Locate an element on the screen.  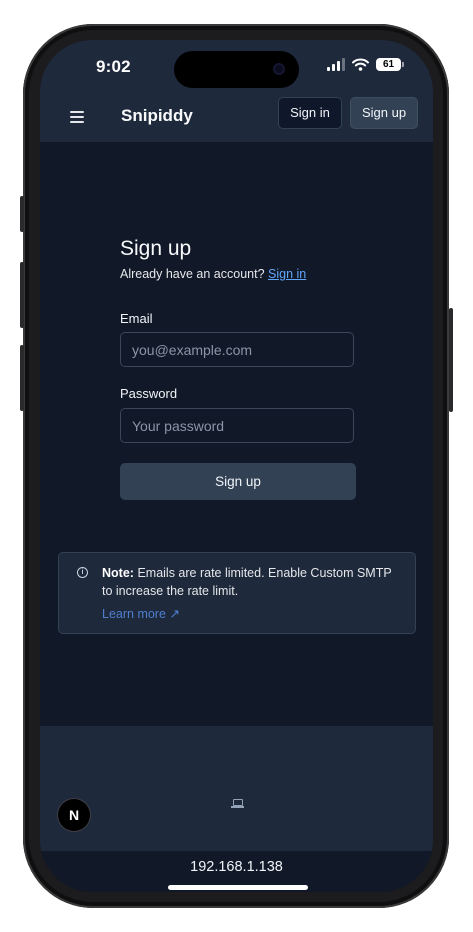
page-title: Sign up is located at coordinates (156, 248).